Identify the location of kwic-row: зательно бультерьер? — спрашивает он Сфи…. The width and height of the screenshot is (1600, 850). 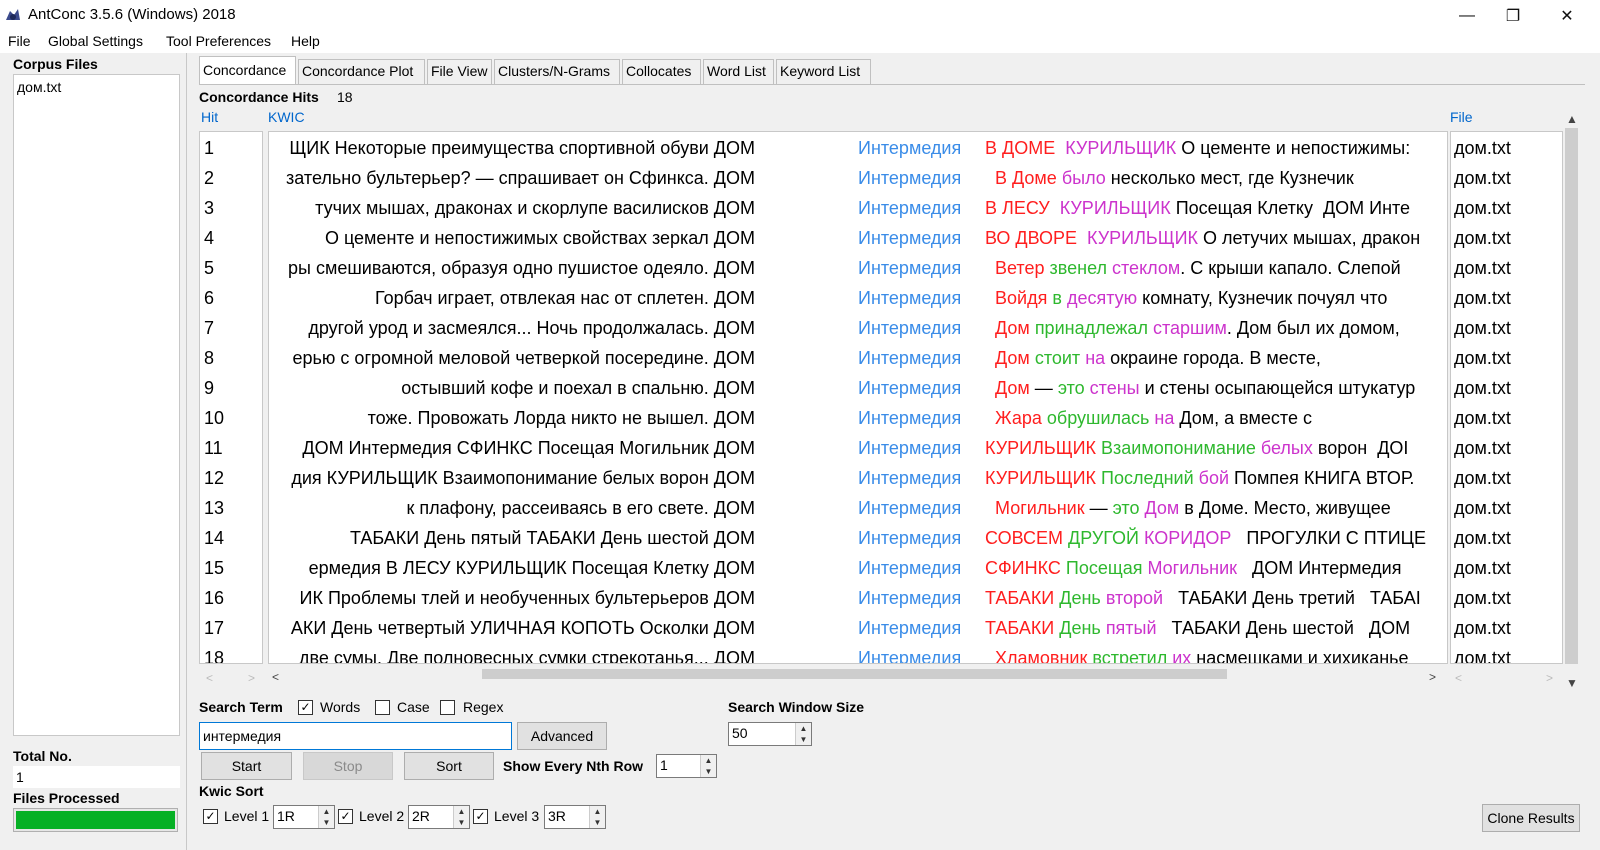
(858, 178).